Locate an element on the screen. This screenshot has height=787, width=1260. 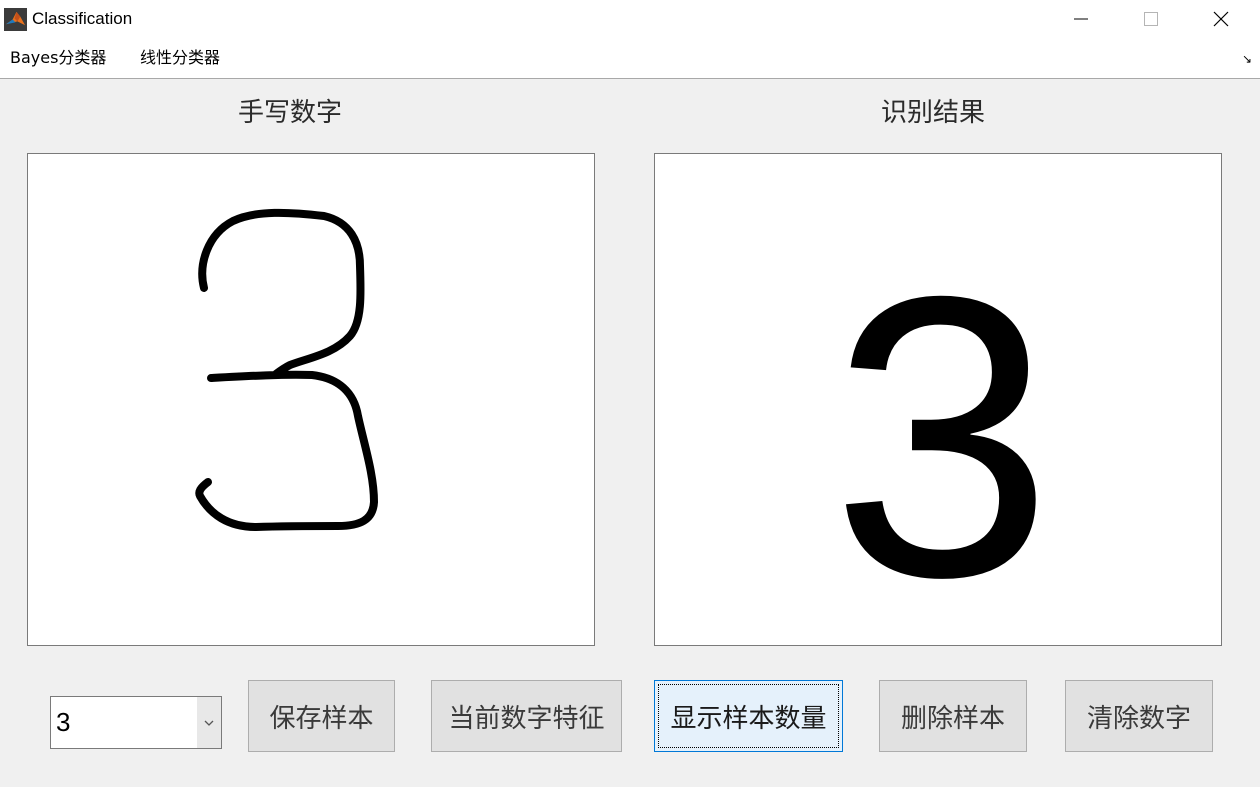
result-digit-graphic: 3 is located at coordinates (942, 430).